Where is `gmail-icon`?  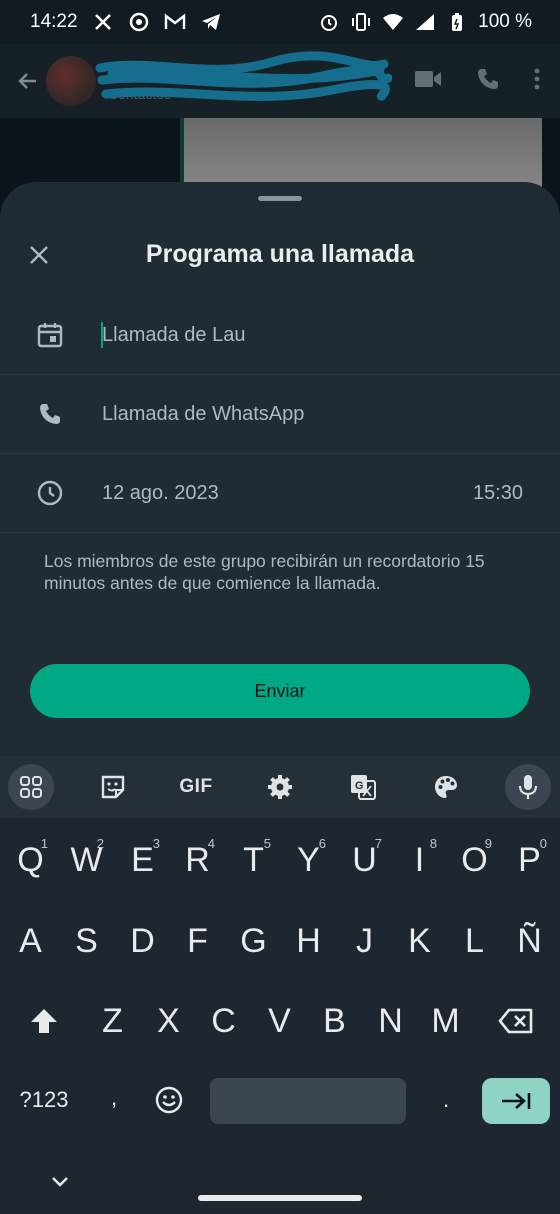
gmail-icon is located at coordinates (175, 22).